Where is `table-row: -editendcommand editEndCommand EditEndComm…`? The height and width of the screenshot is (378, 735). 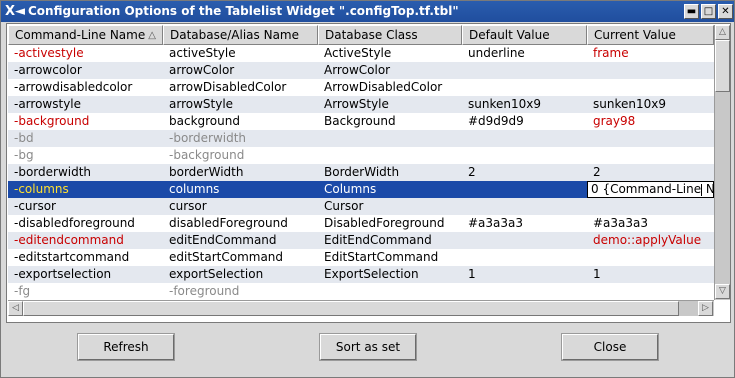
table-row: -editendcommand editEndCommand EditEndComm… is located at coordinates (361, 240).